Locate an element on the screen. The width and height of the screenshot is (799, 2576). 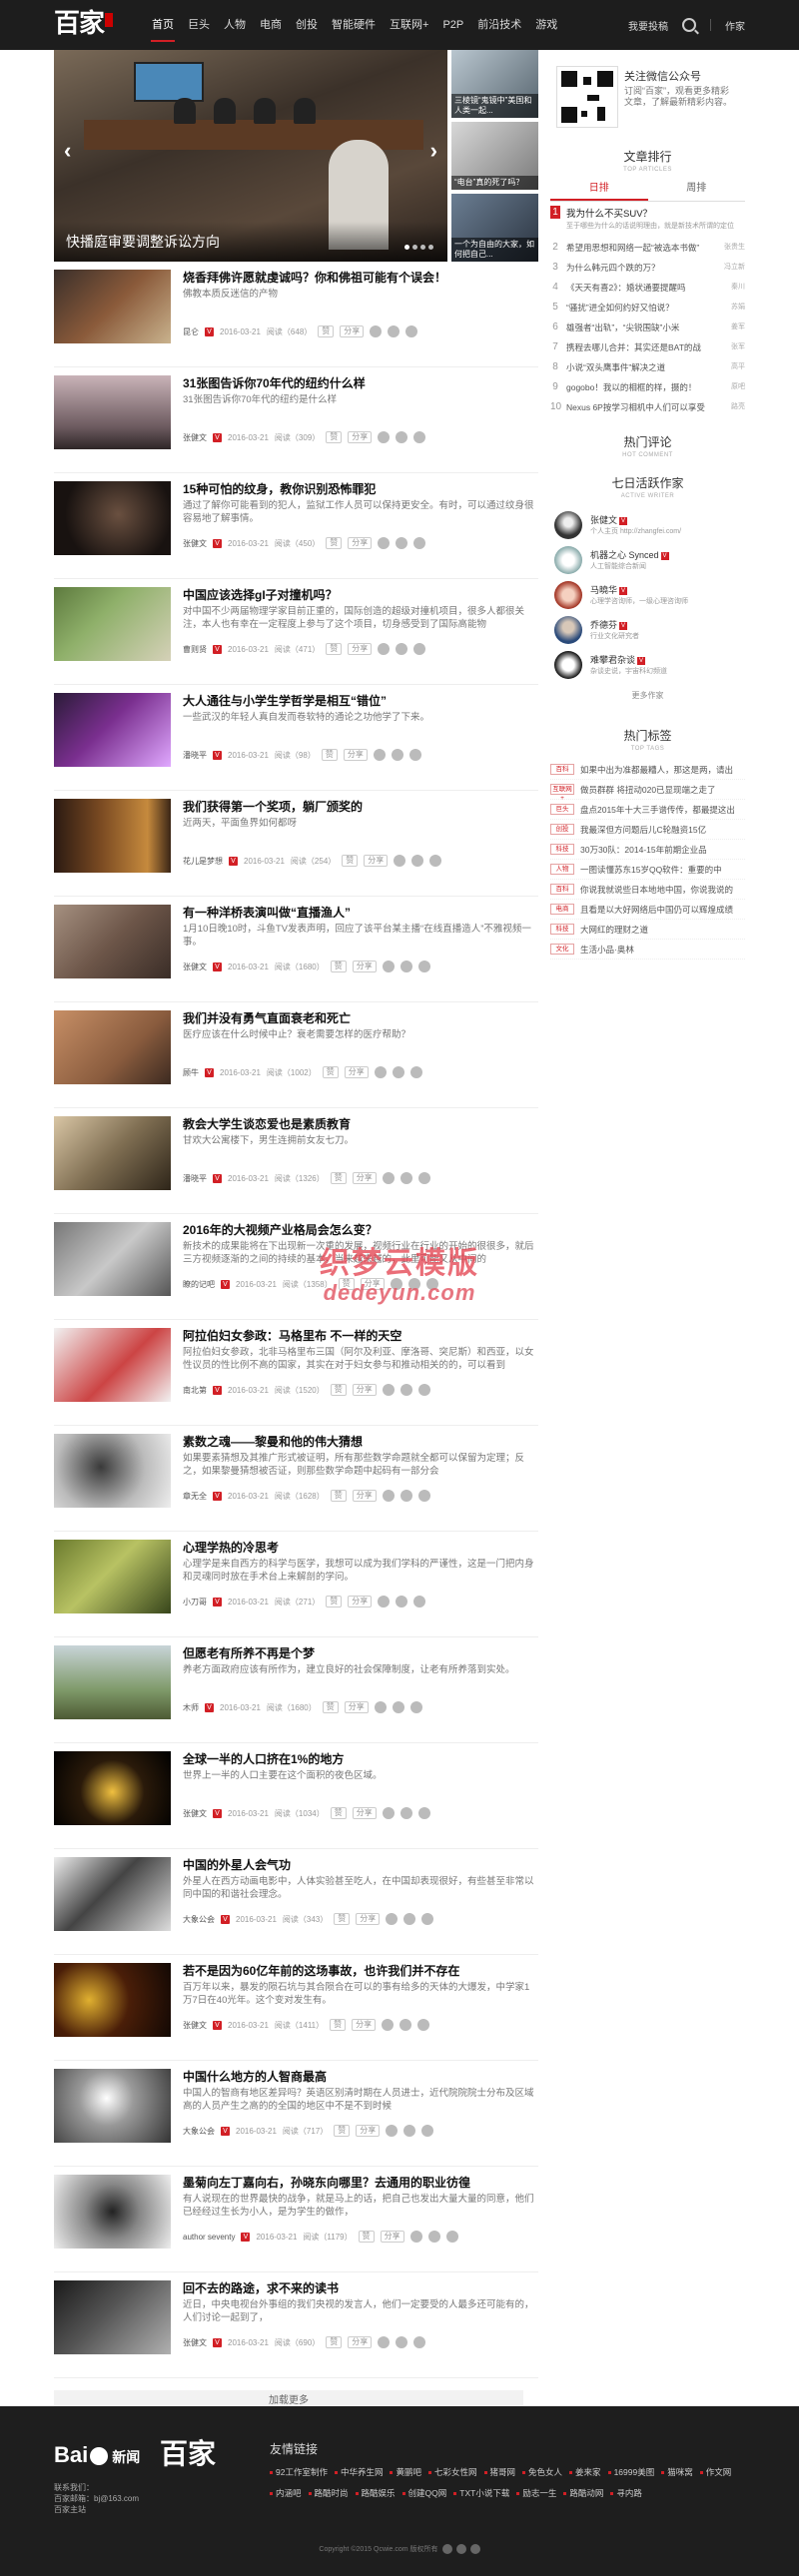
tab-daily: 日排 is located at coordinates (599, 190).